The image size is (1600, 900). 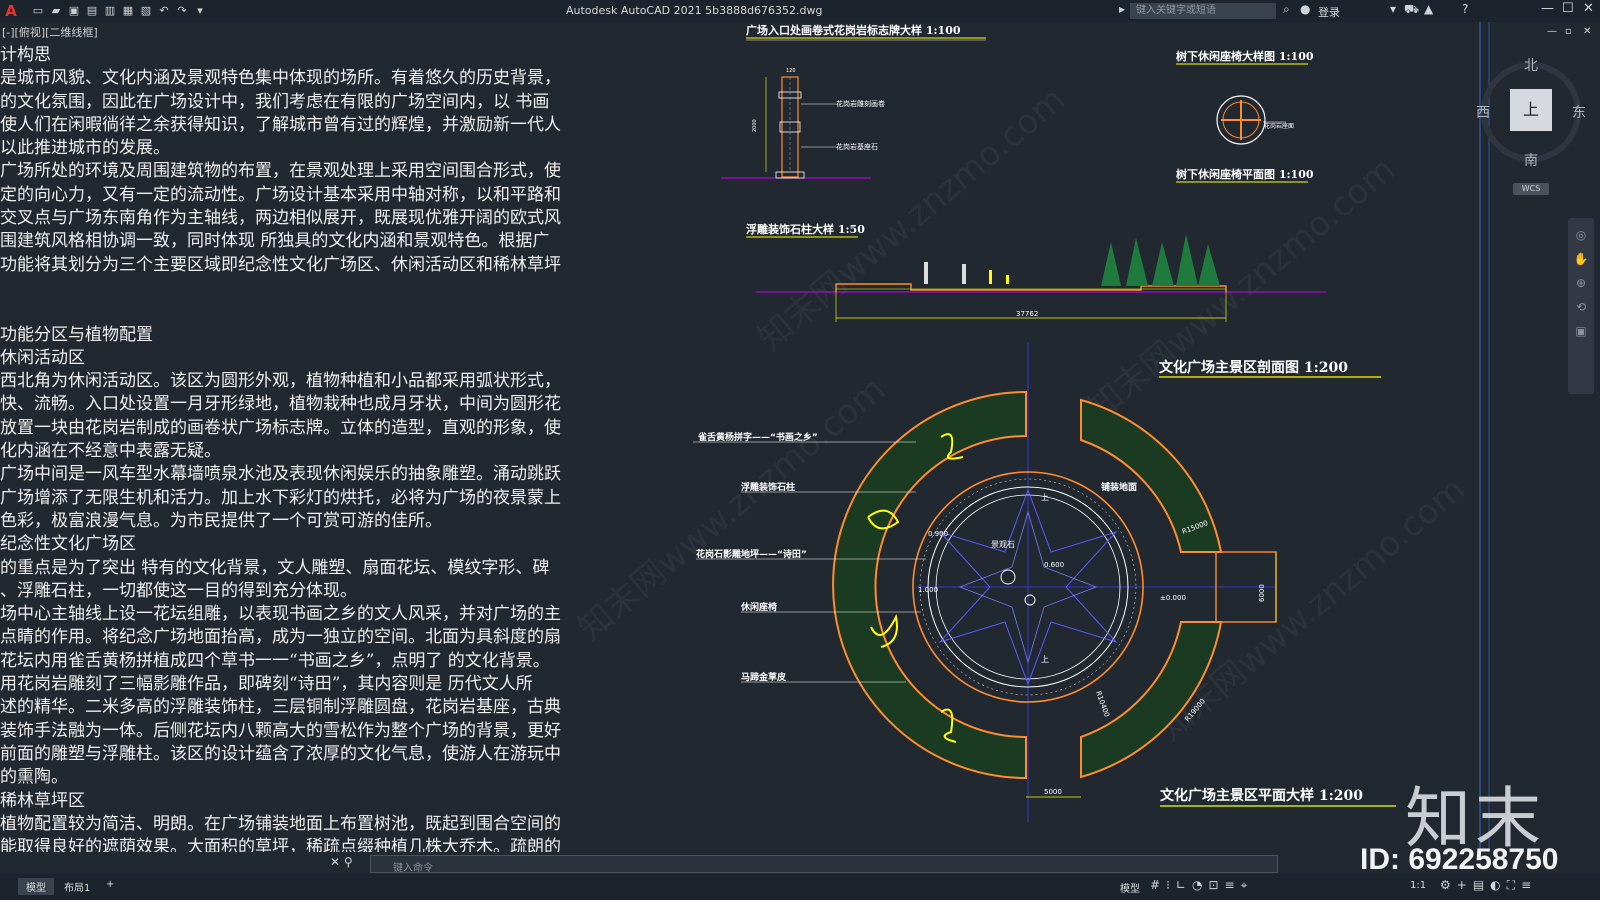 What do you see at coordinates (1481, 885) in the screenshot?
I see `units-icon: ▤` at bounding box center [1481, 885].